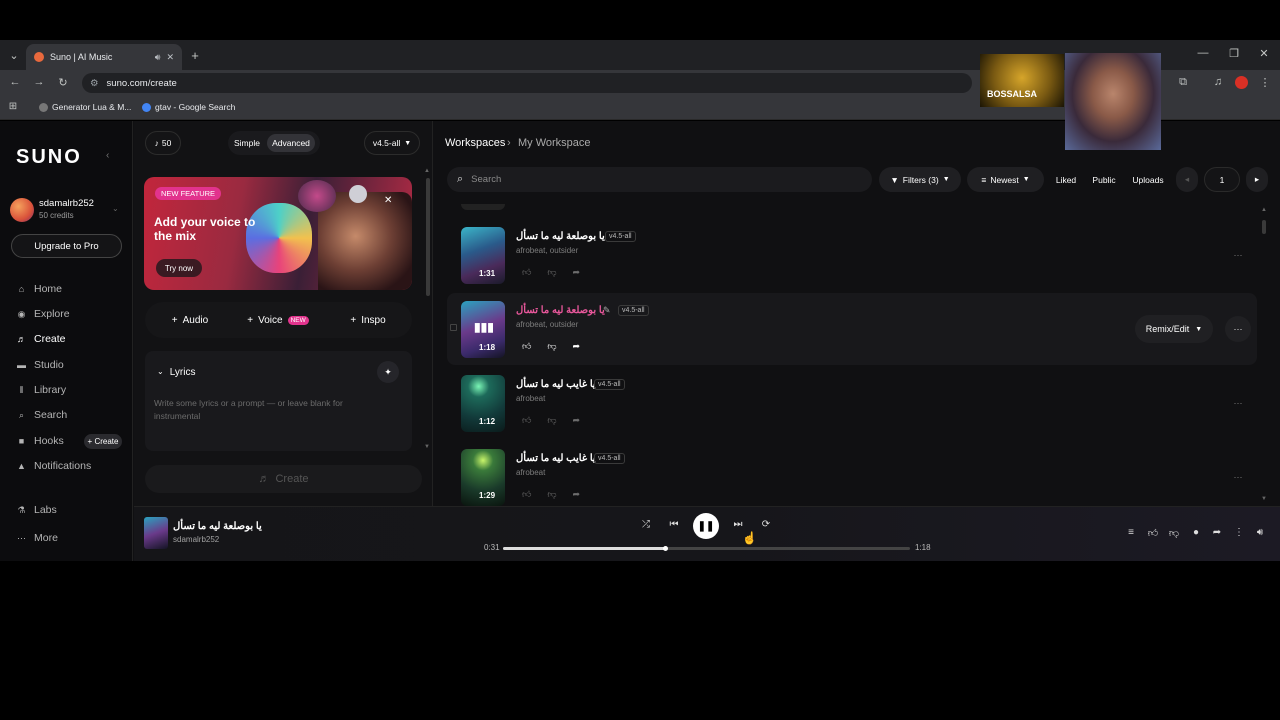  I want to click on audio-button: + Audio, so click(190, 320).